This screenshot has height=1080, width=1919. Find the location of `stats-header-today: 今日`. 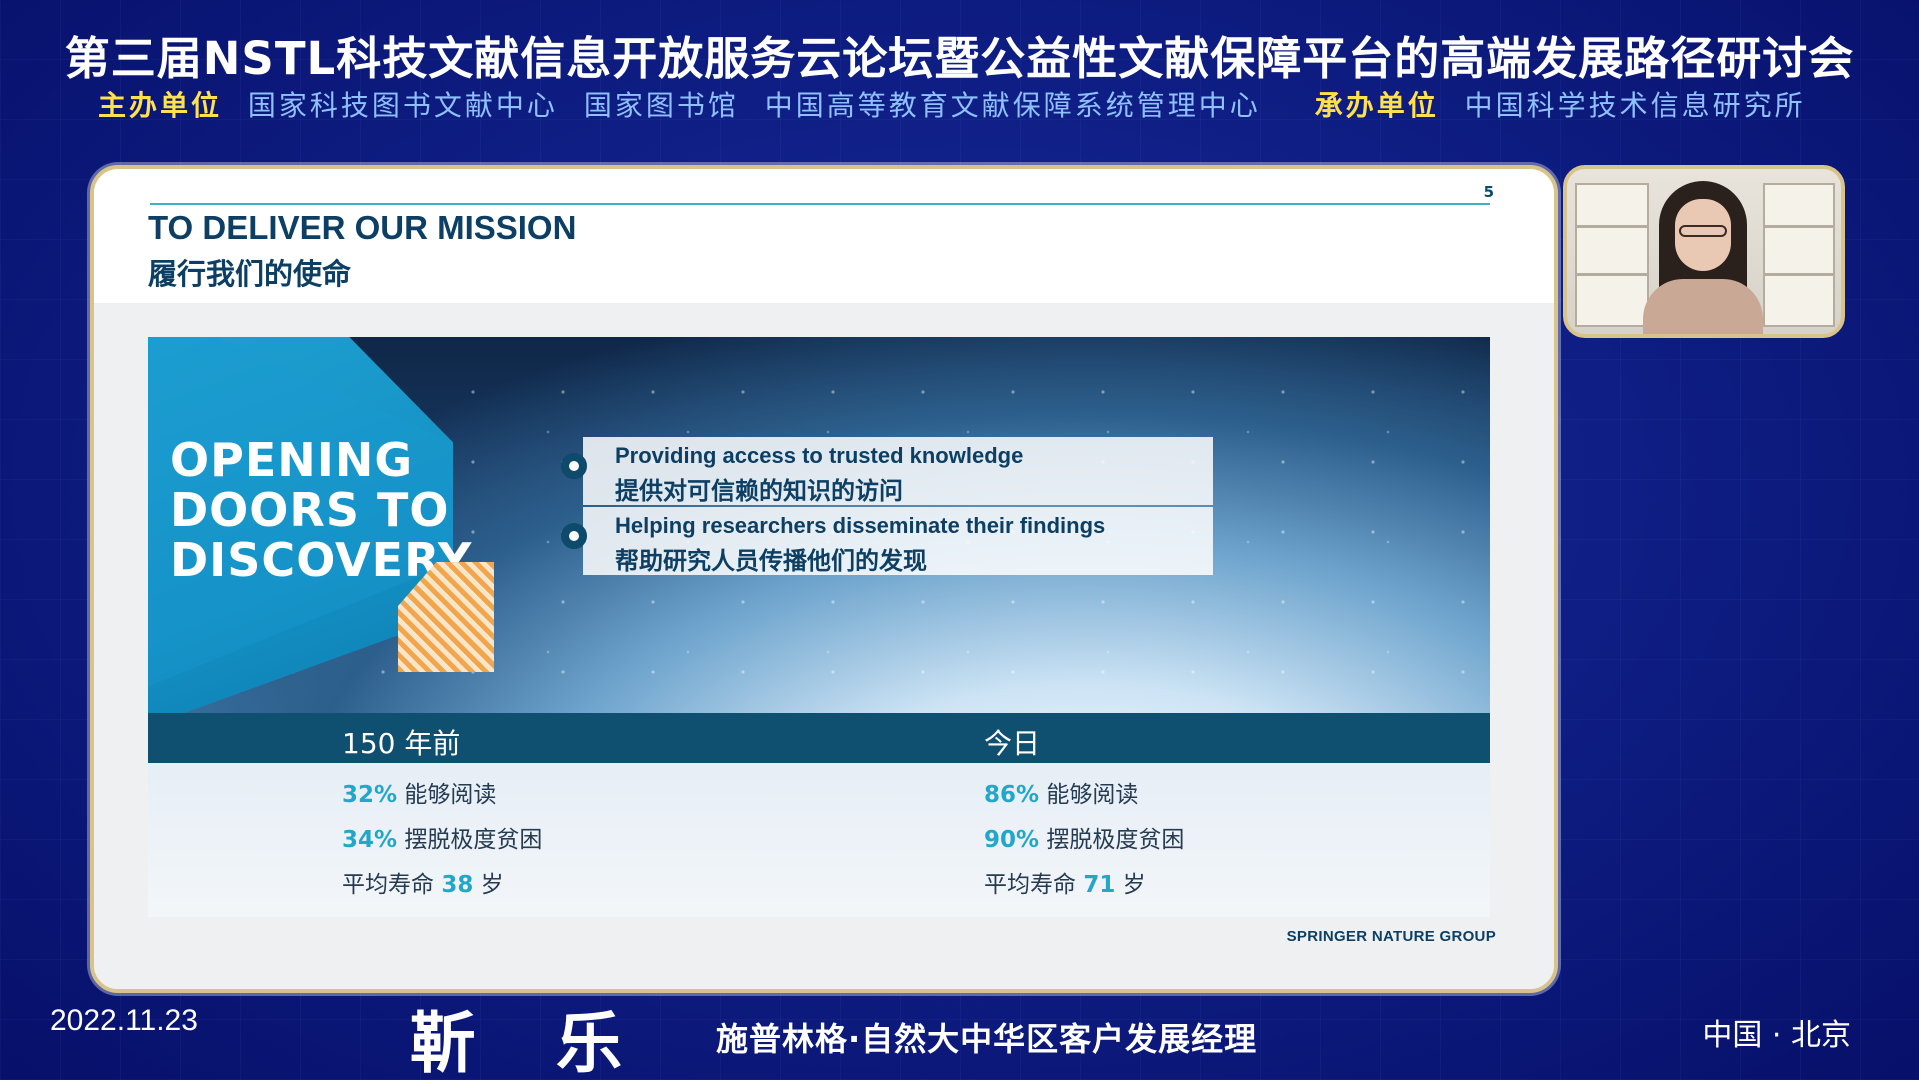

stats-header-today: 今日 is located at coordinates (1012, 743).